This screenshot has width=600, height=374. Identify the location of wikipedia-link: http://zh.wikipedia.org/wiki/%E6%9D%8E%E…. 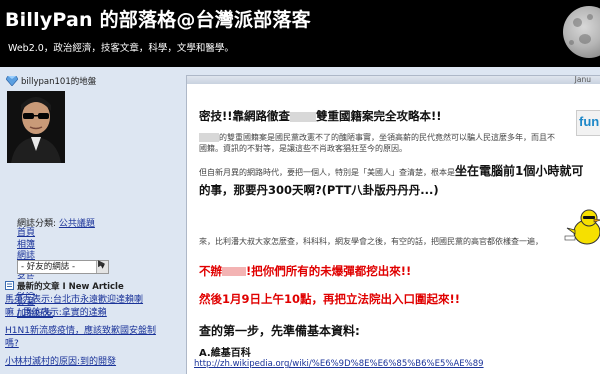
(339, 364).